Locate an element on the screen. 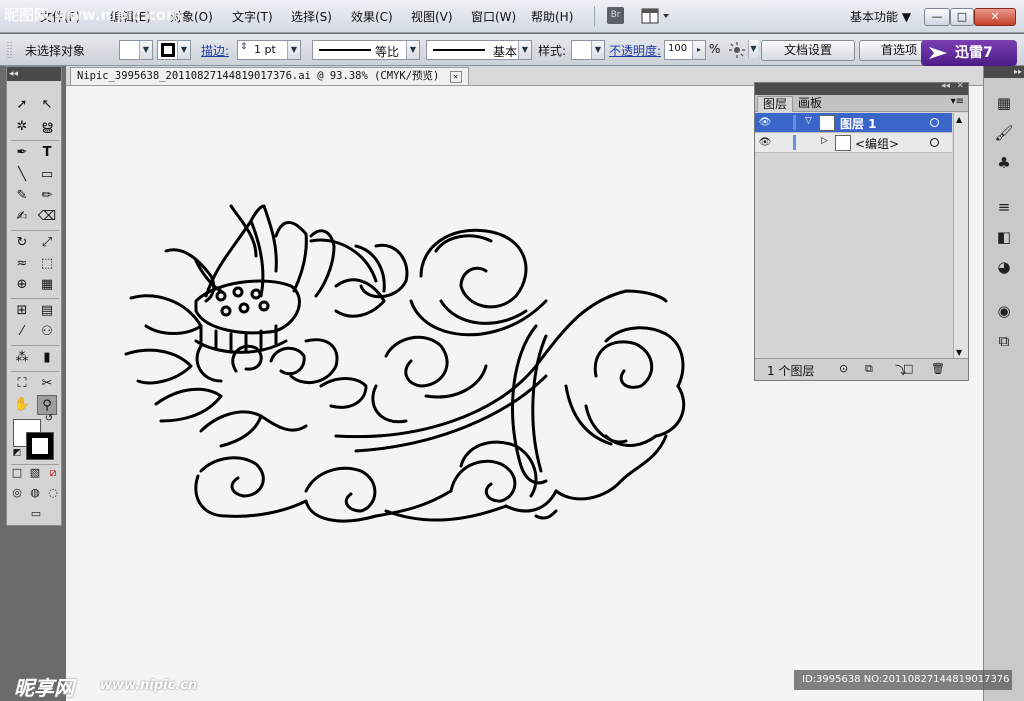  menu-help: 帮助(H) is located at coordinates (552, 16).